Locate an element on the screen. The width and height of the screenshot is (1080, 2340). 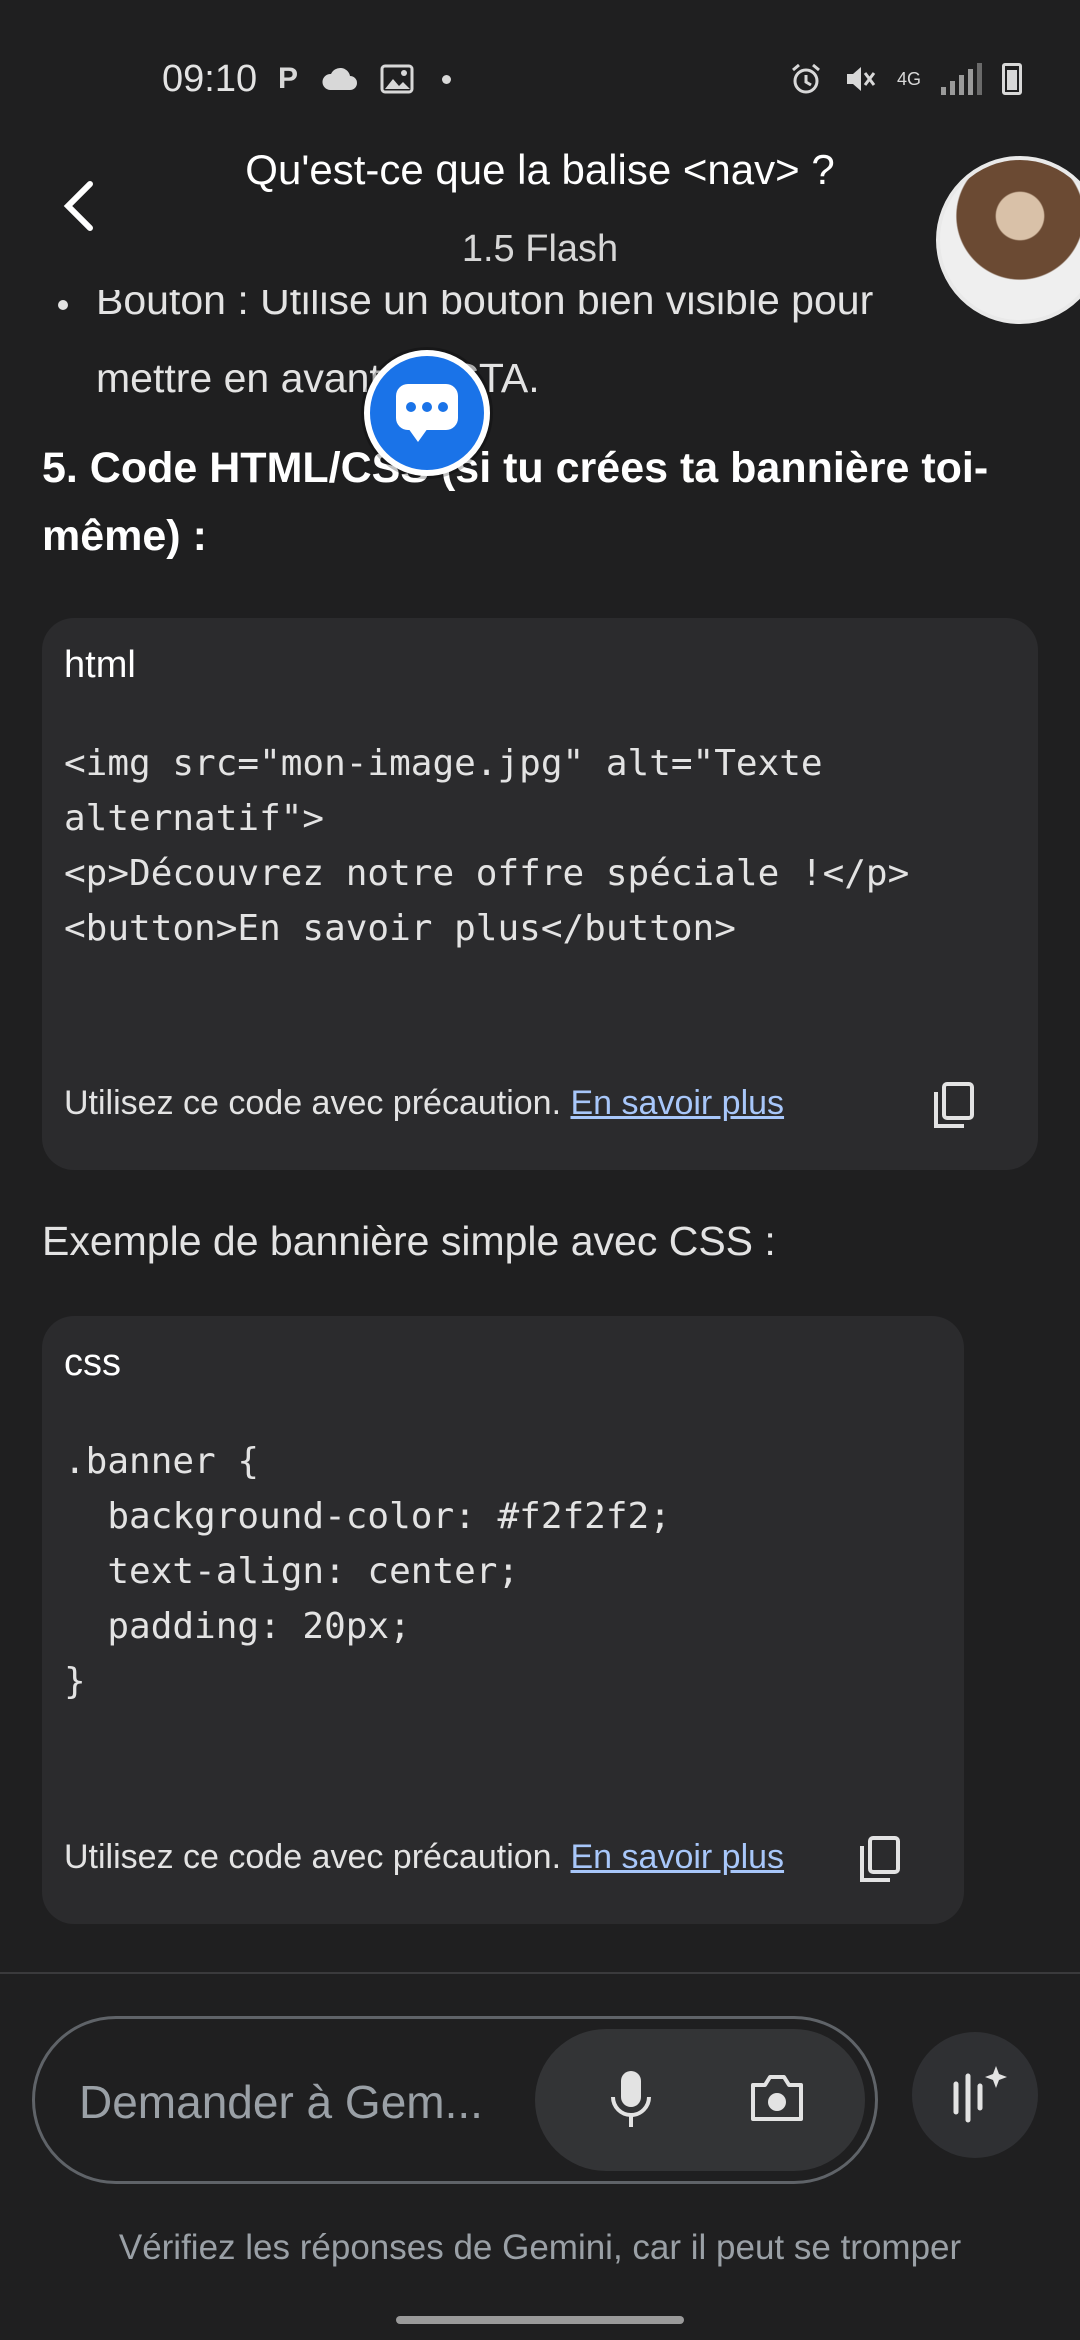
gemini-live-button is located at coordinates (975, 2095).